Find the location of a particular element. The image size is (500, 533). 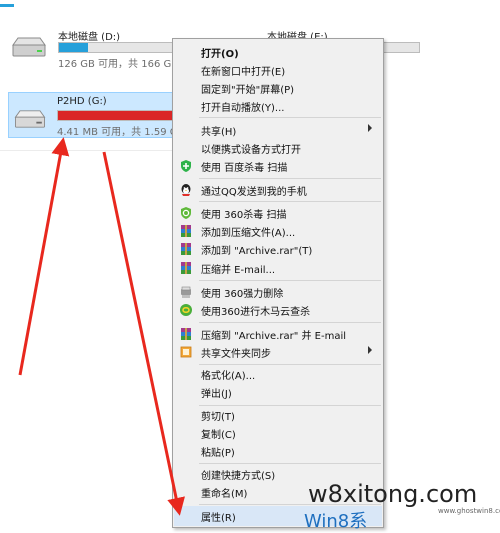

menu-item-360-force-delete: 使用 360强力删除 is located at coordinates (278, 292).